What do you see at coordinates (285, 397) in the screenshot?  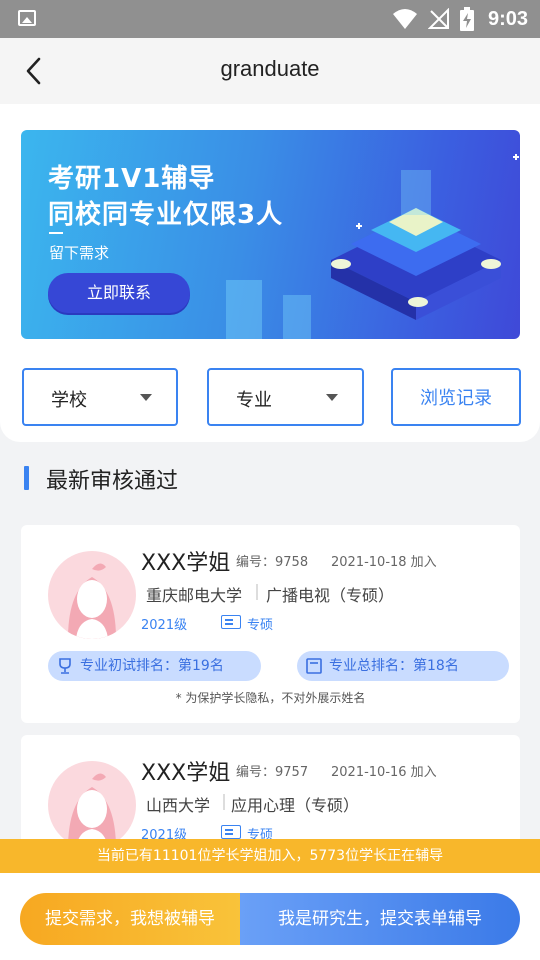 I see `major-filter-dropdown: 专业` at bounding box center [285, 397].